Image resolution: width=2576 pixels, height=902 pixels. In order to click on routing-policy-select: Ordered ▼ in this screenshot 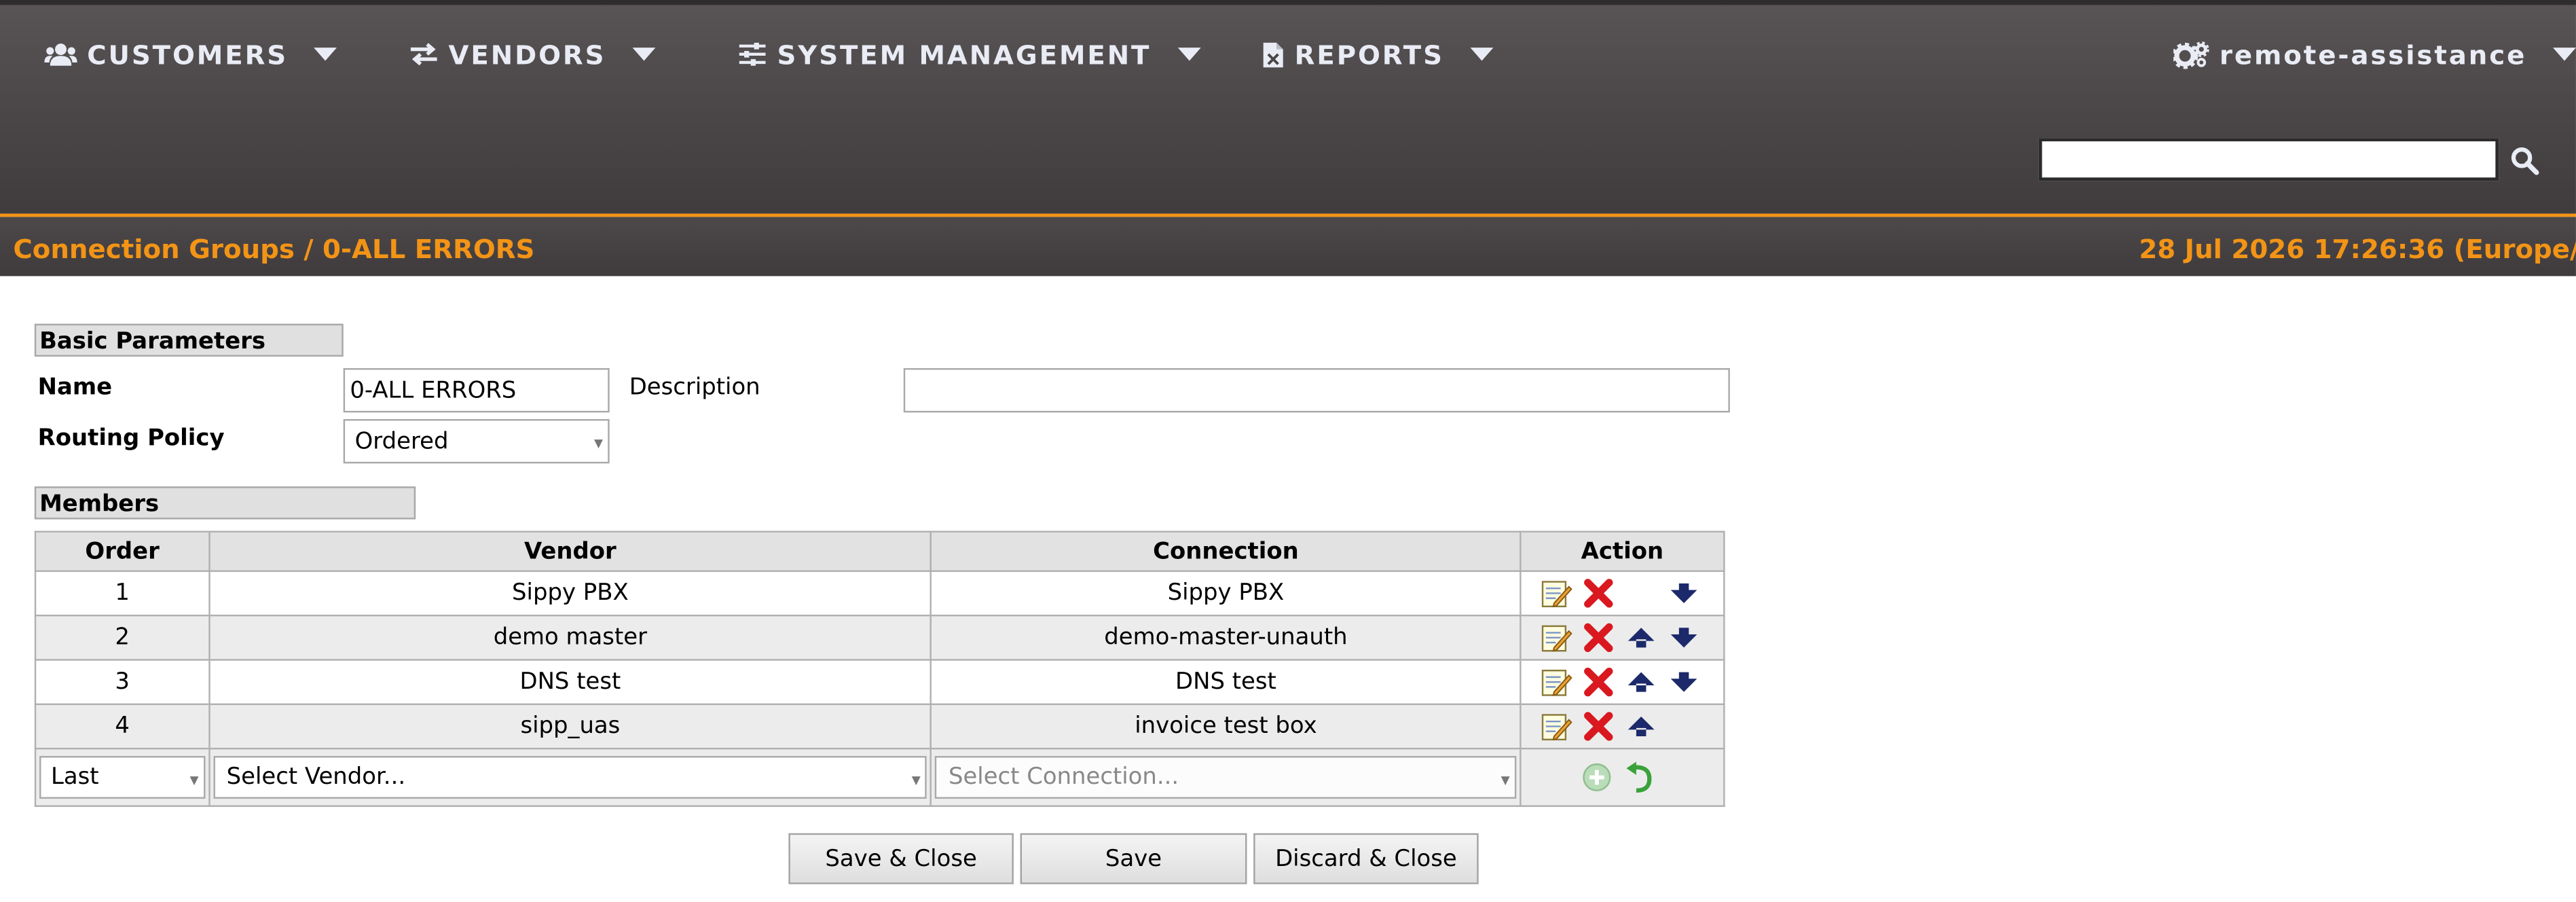, I will do `click(476, 441)`.